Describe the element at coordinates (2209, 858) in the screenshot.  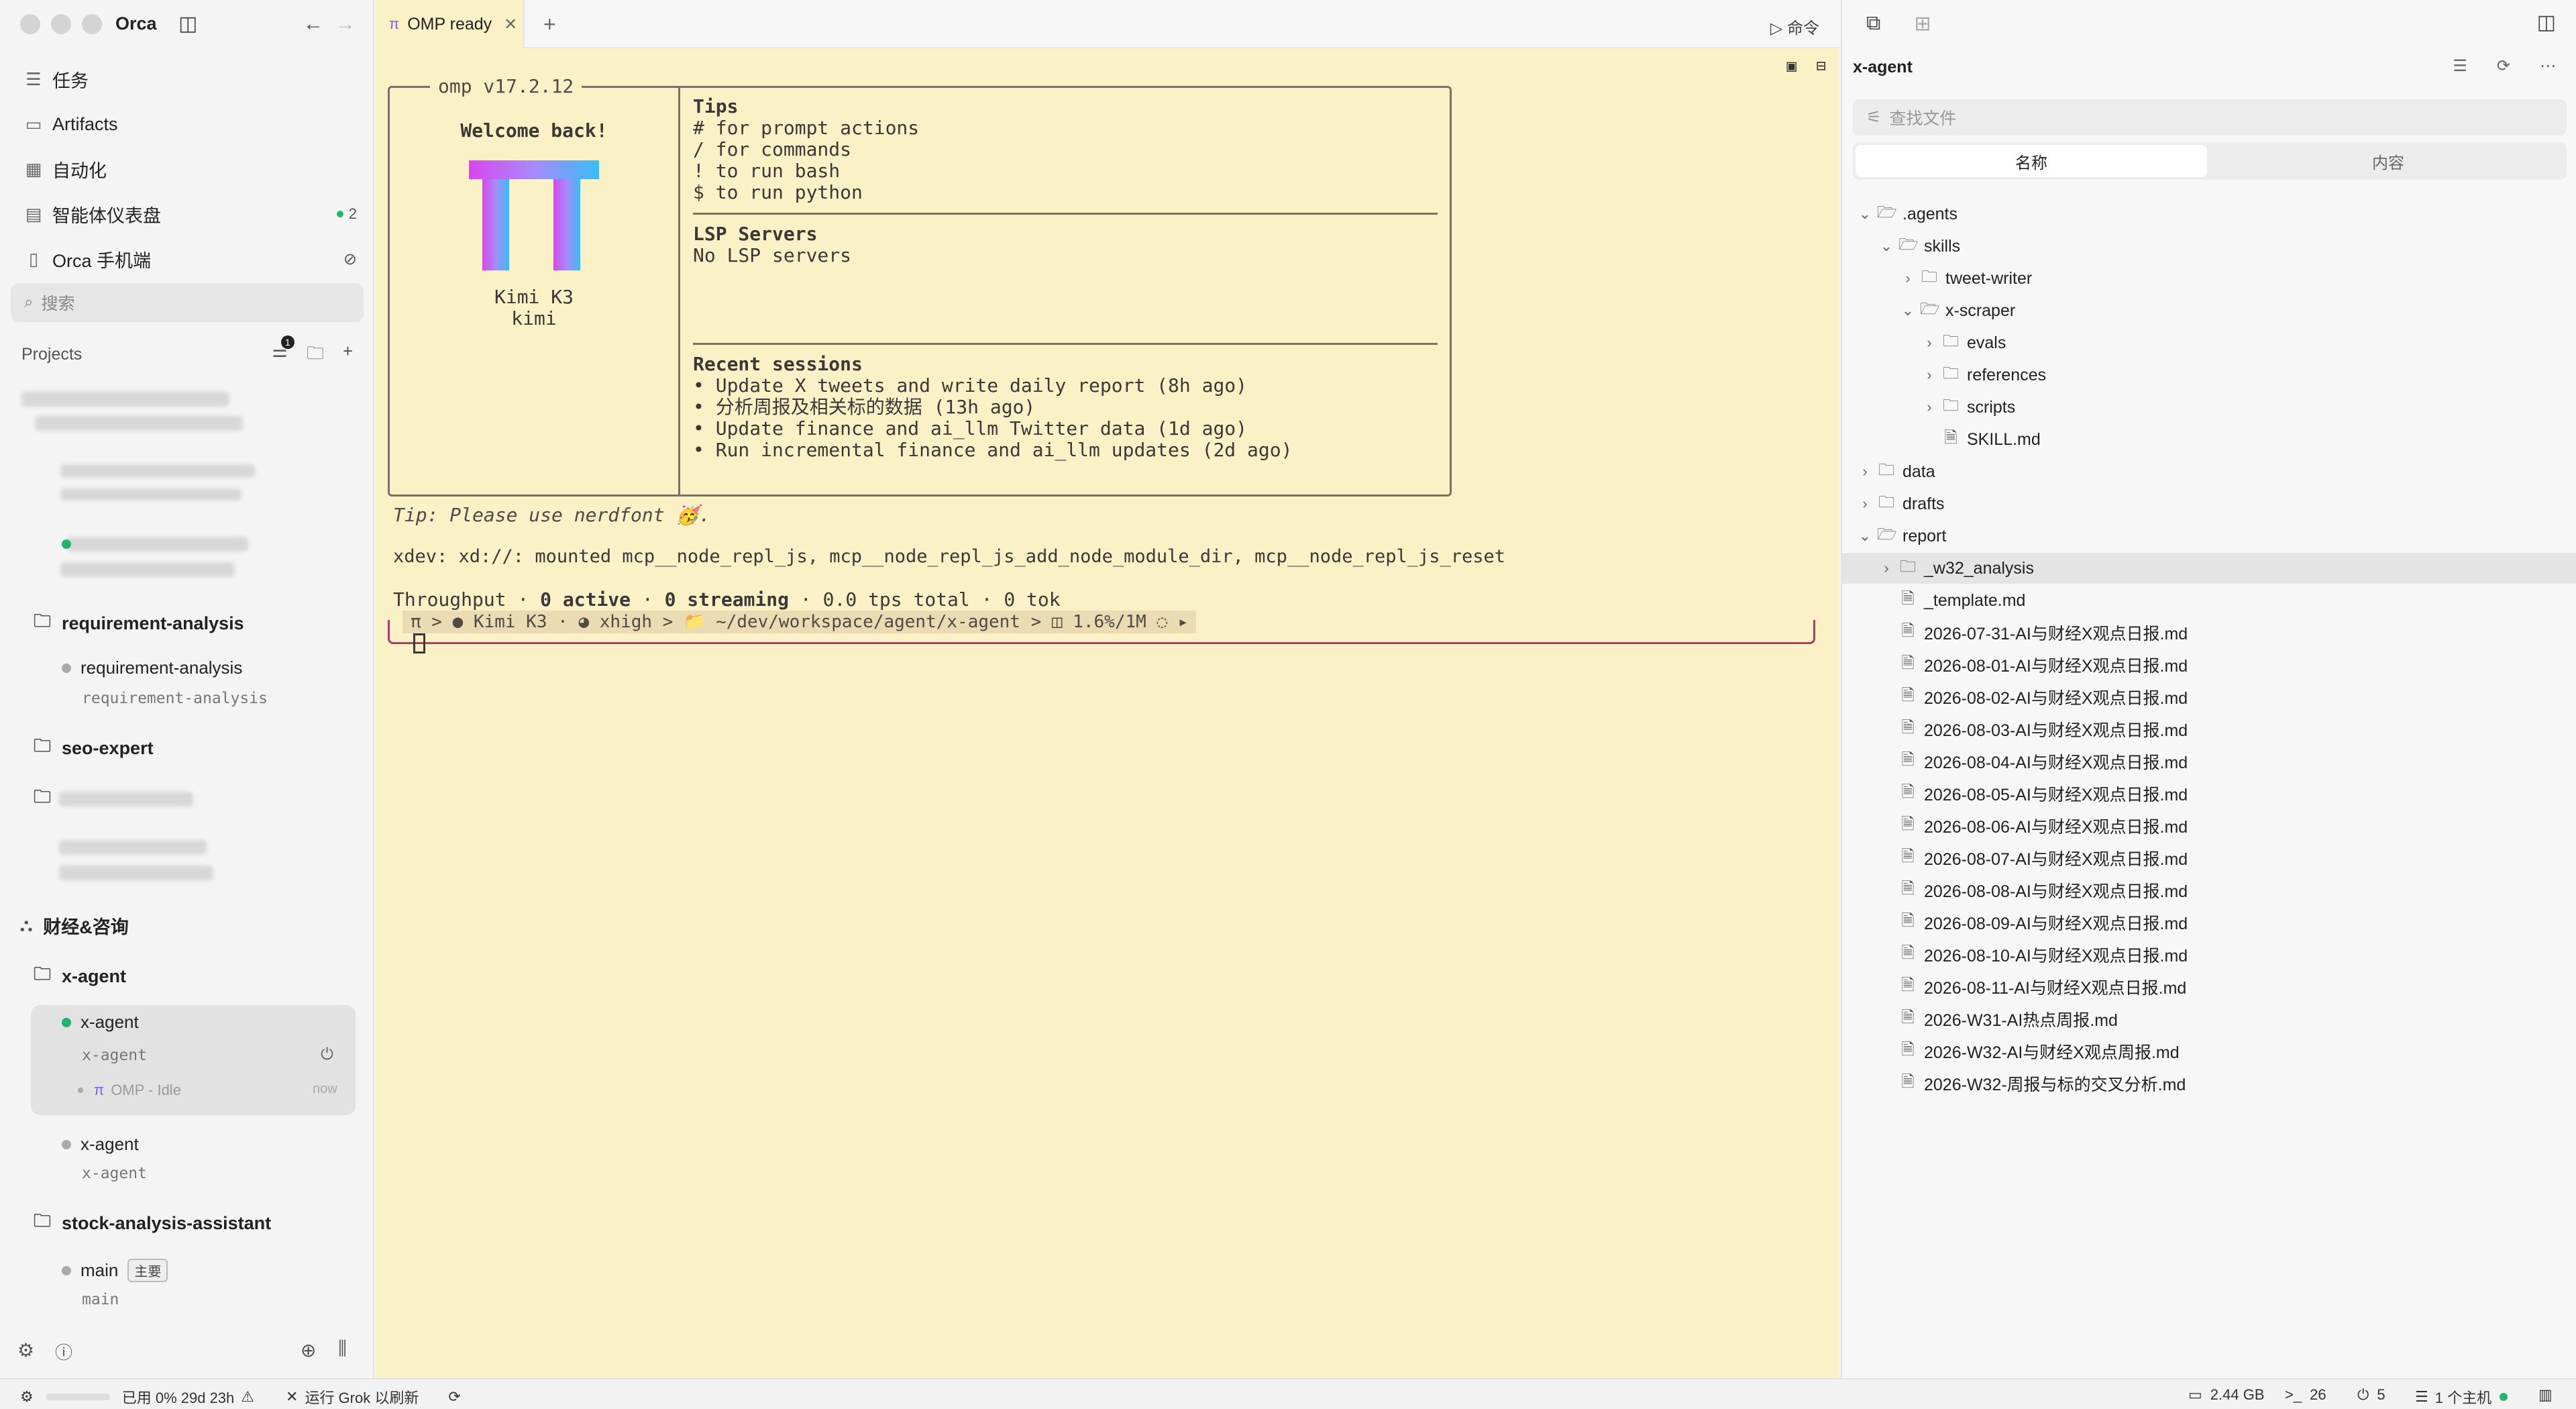
I see `file-item: 🗎 2026-08-07-AI与财经X观点日报.md` at that location.